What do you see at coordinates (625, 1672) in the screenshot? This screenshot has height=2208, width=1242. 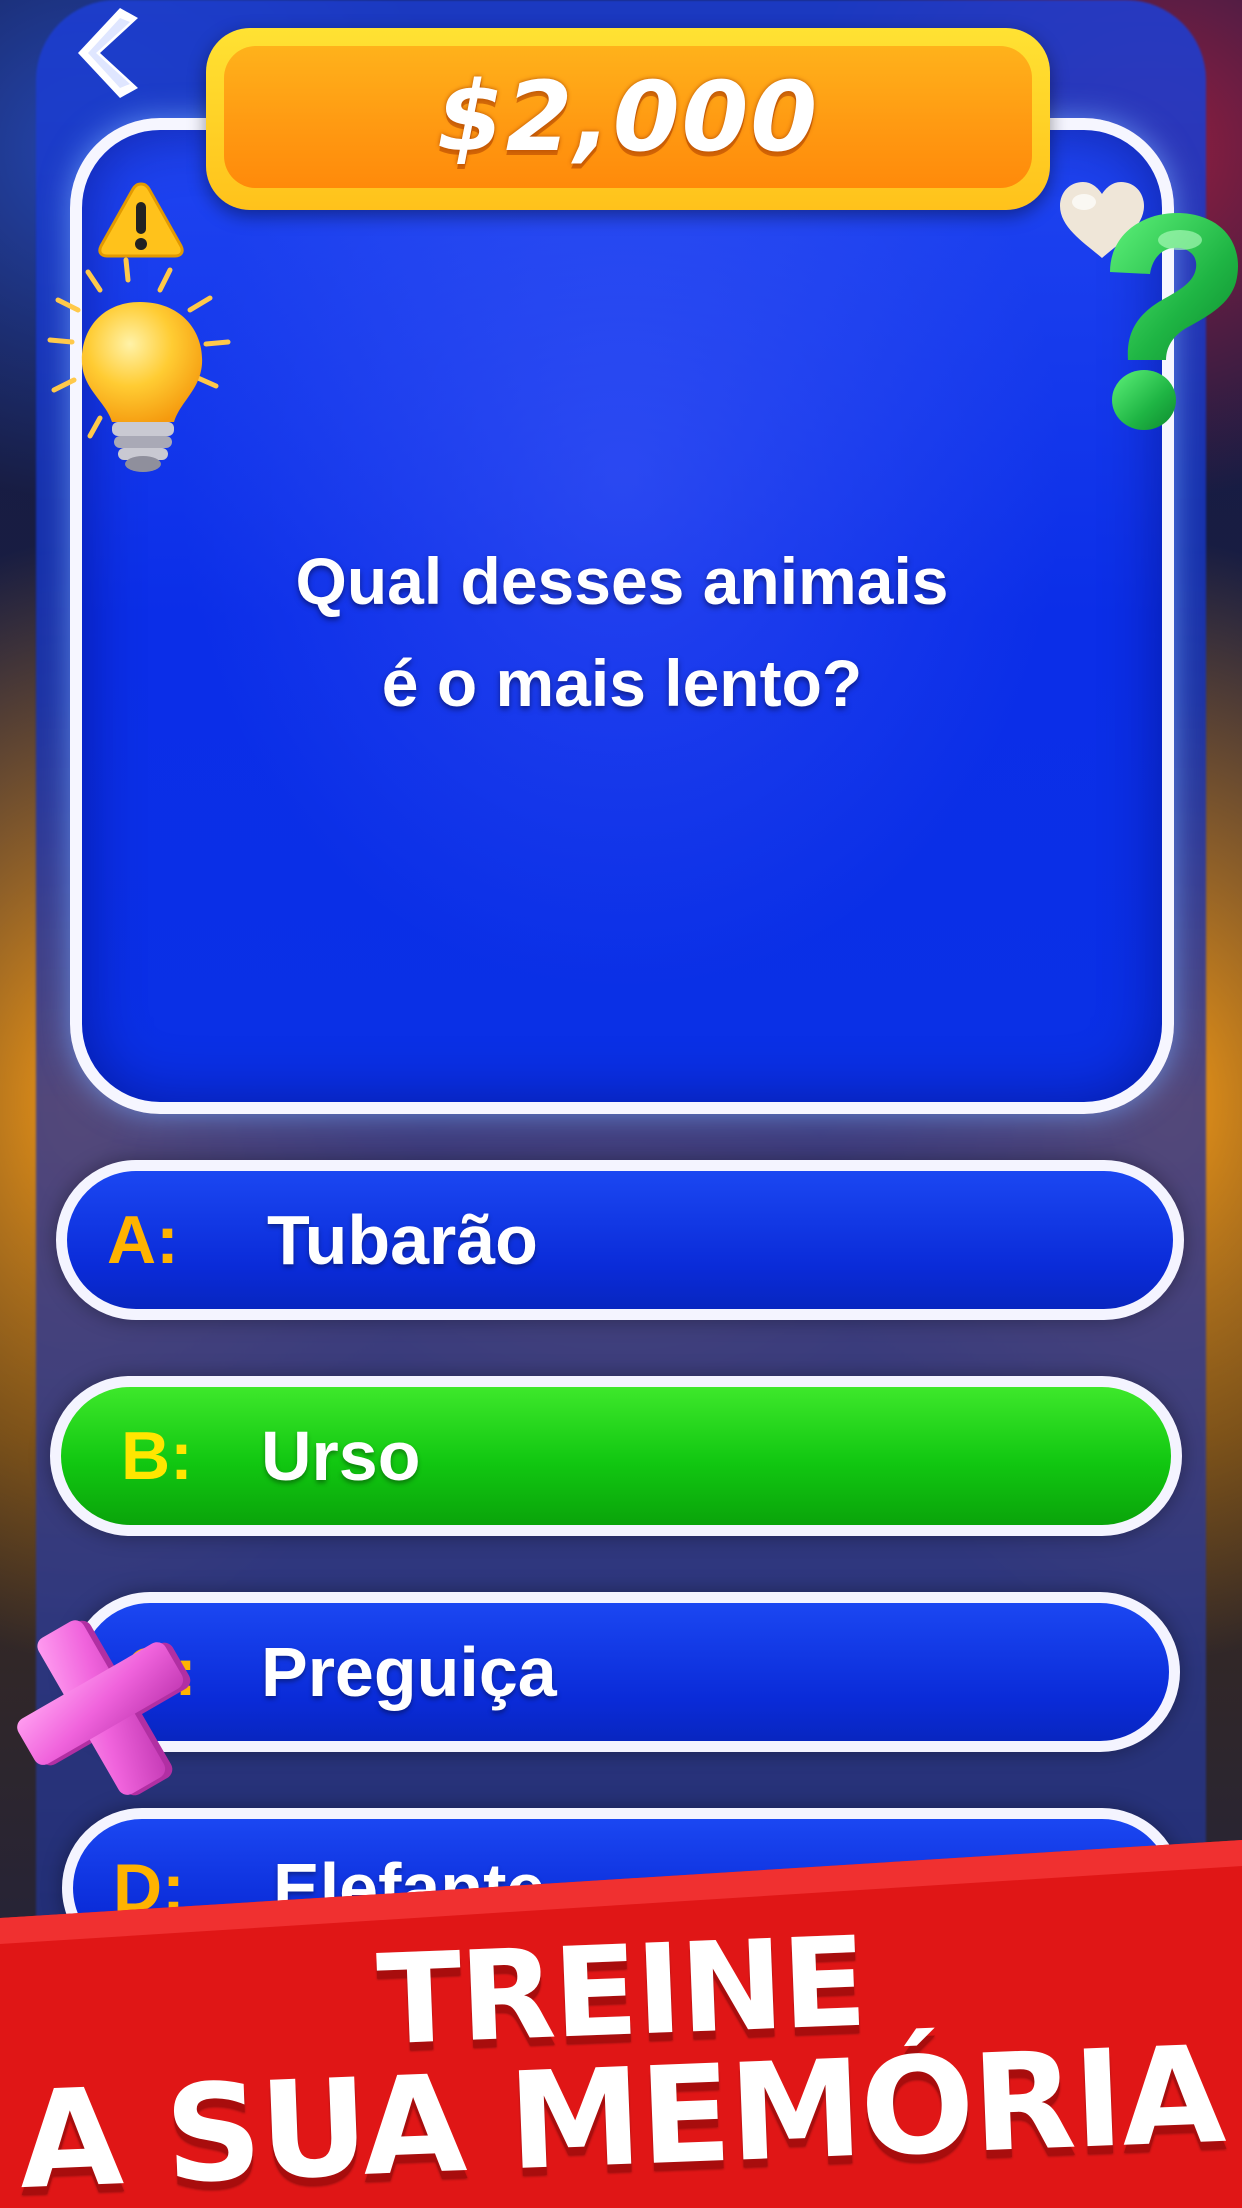 I see `answer-option-c: C: Preguiça` at bounding box center [625, 1672].